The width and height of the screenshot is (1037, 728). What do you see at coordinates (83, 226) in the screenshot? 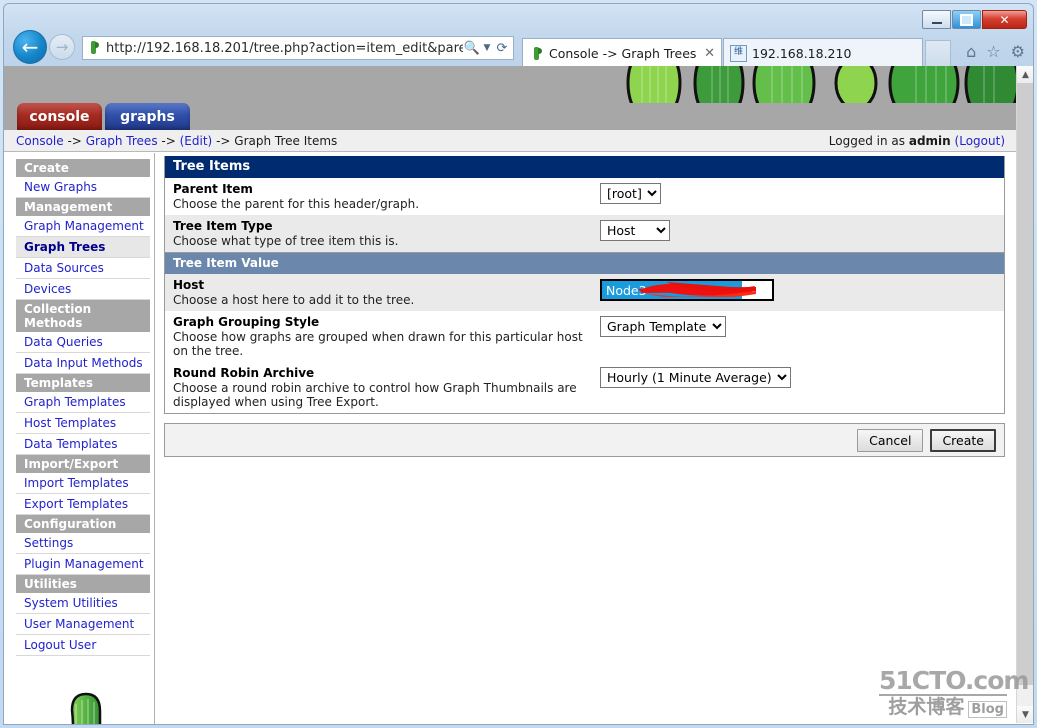
I see `sidebar-item-graph-management: Graph Management` at bounding box center [83, 226].